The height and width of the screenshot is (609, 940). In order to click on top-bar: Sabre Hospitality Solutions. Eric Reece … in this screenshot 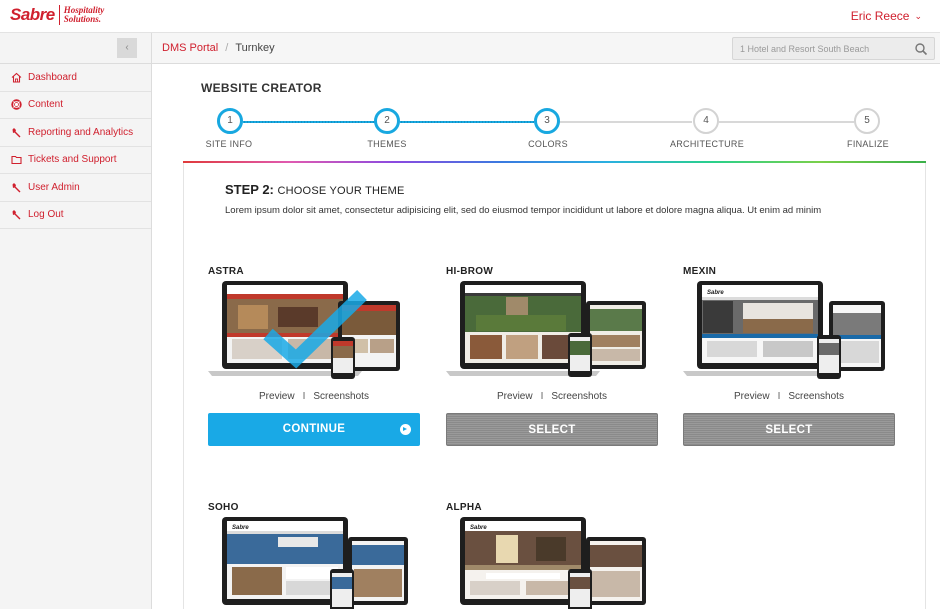, I will do `click(470, 16)`.